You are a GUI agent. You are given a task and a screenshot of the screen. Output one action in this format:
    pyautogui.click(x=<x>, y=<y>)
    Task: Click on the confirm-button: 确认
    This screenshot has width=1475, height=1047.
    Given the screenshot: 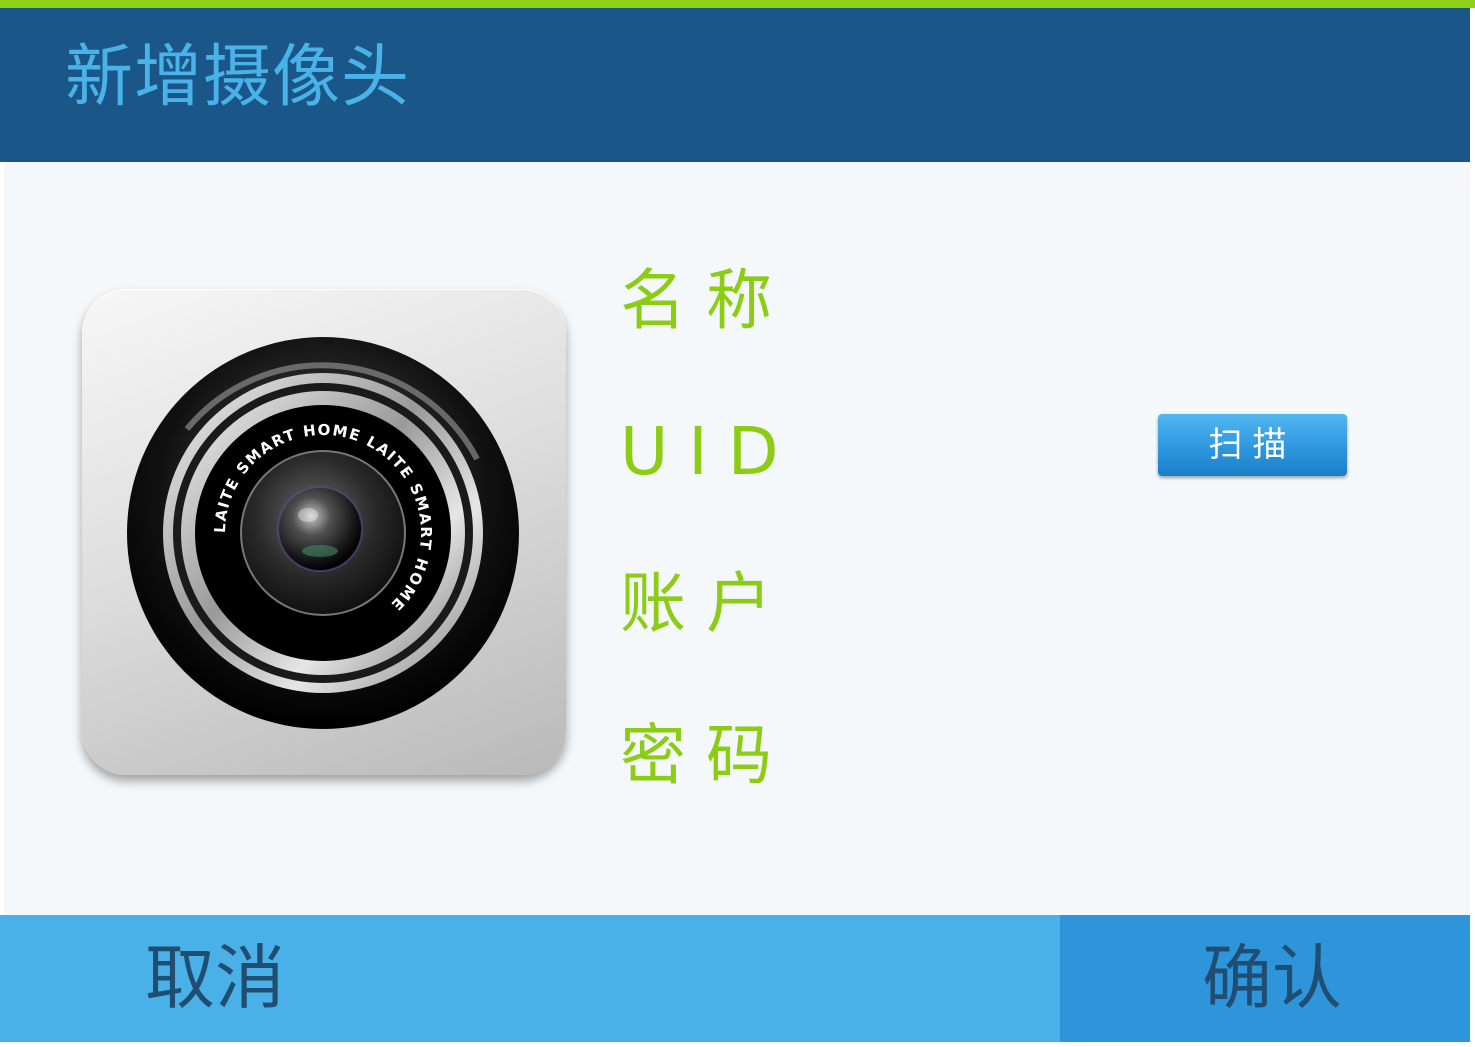 What is the action you would take?
    pyautogui.click(x=1265, y=978)
    